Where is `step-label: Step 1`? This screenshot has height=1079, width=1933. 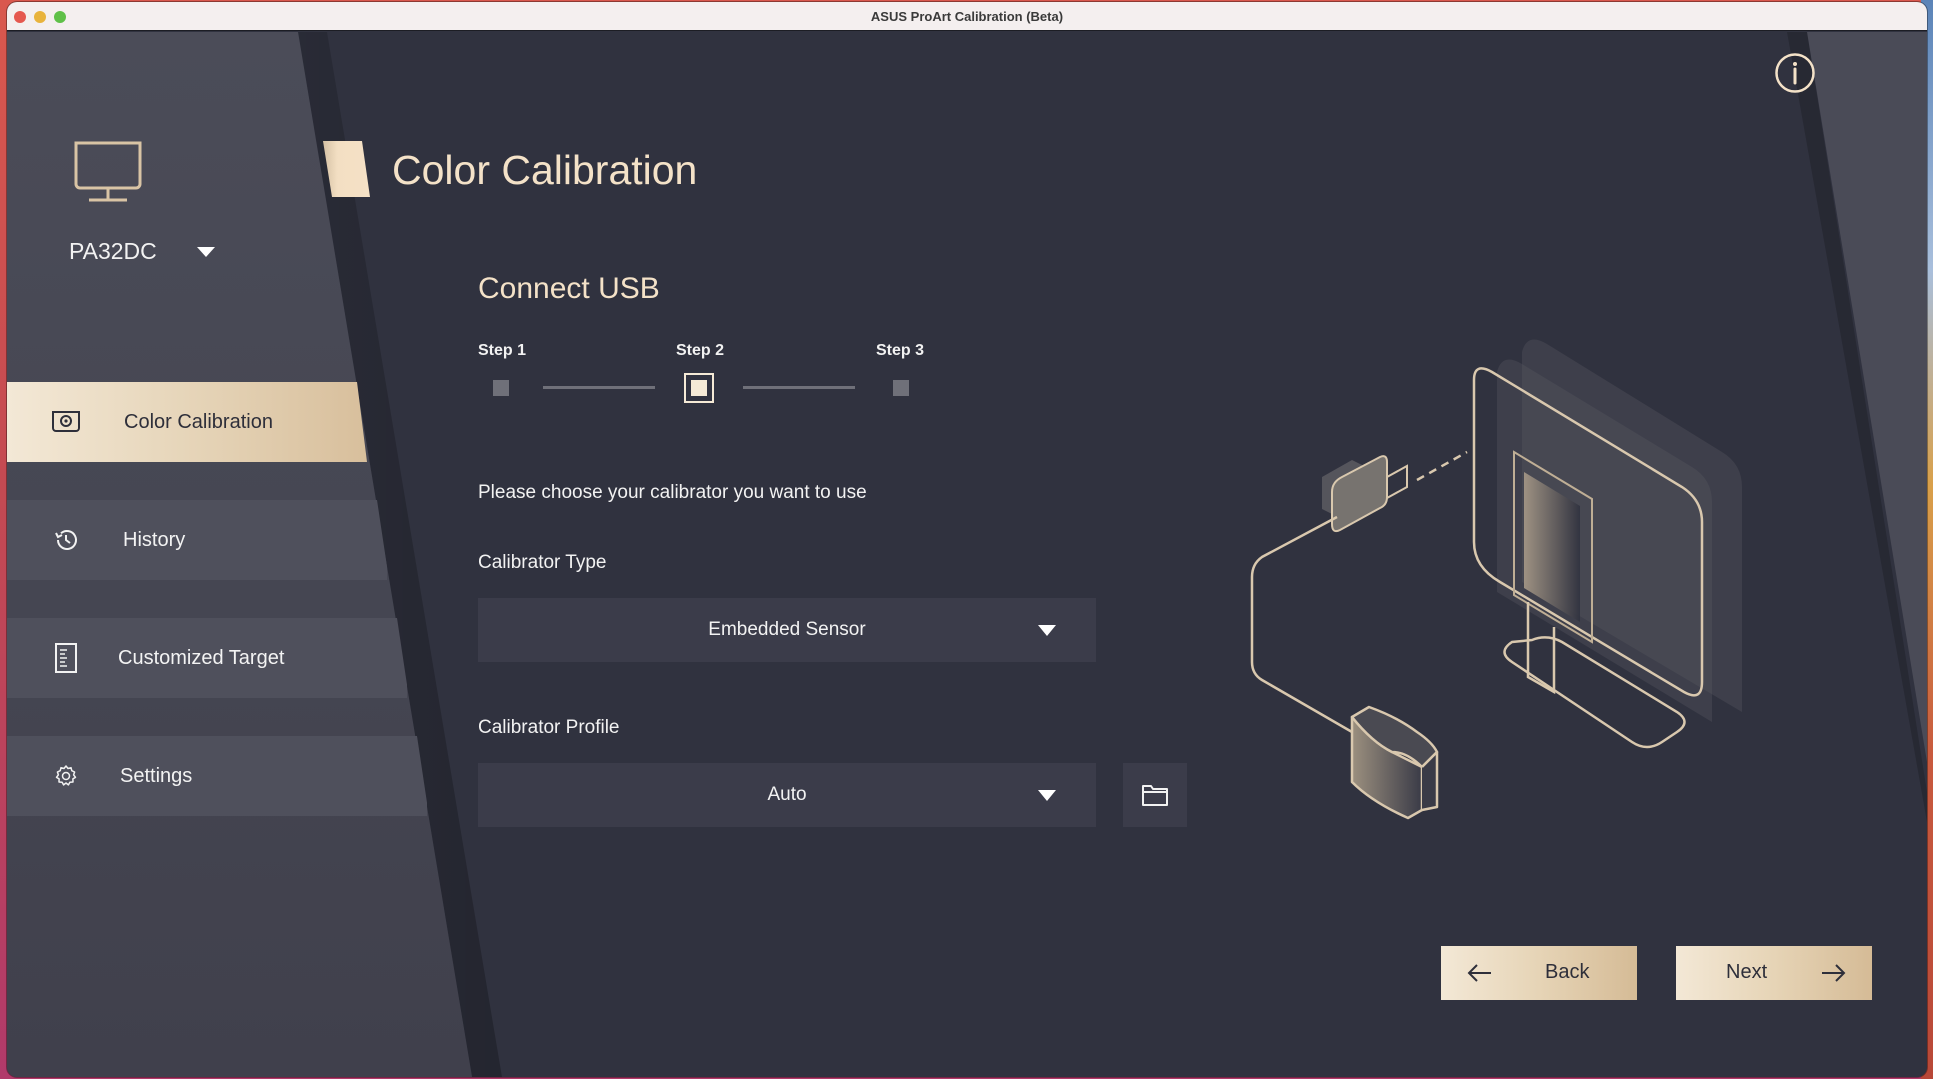
step-label: Step 1 is located at coordinates (502, 350).